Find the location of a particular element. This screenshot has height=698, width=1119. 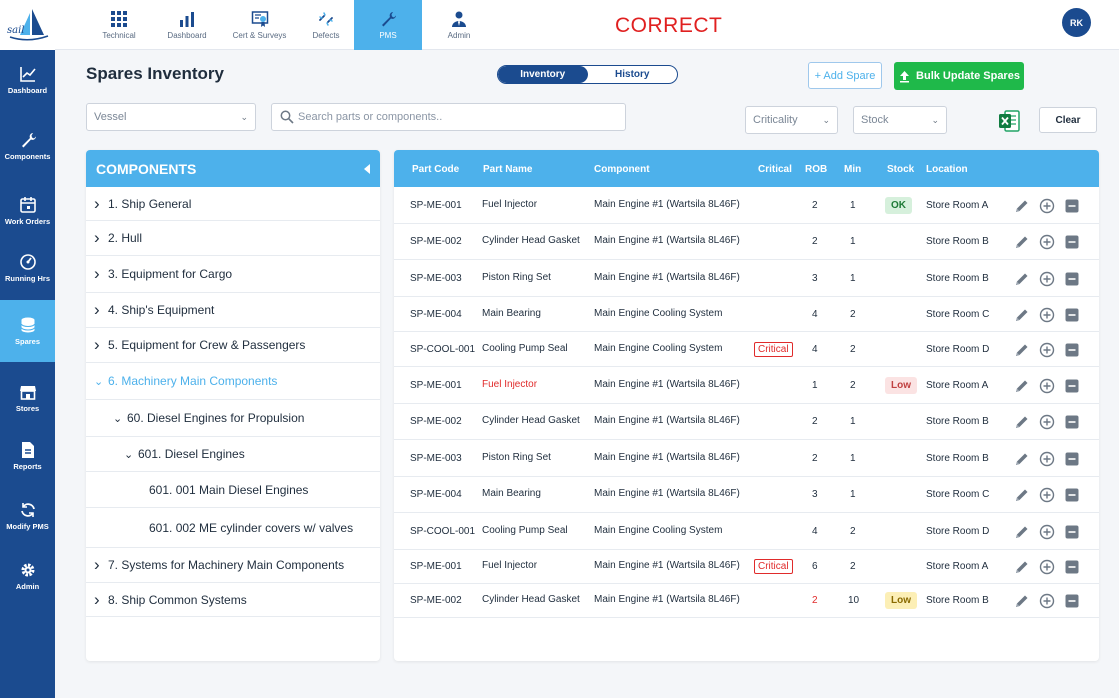

sidebar-item-dashboard: Dashboard is located at coordinates (27, 80).